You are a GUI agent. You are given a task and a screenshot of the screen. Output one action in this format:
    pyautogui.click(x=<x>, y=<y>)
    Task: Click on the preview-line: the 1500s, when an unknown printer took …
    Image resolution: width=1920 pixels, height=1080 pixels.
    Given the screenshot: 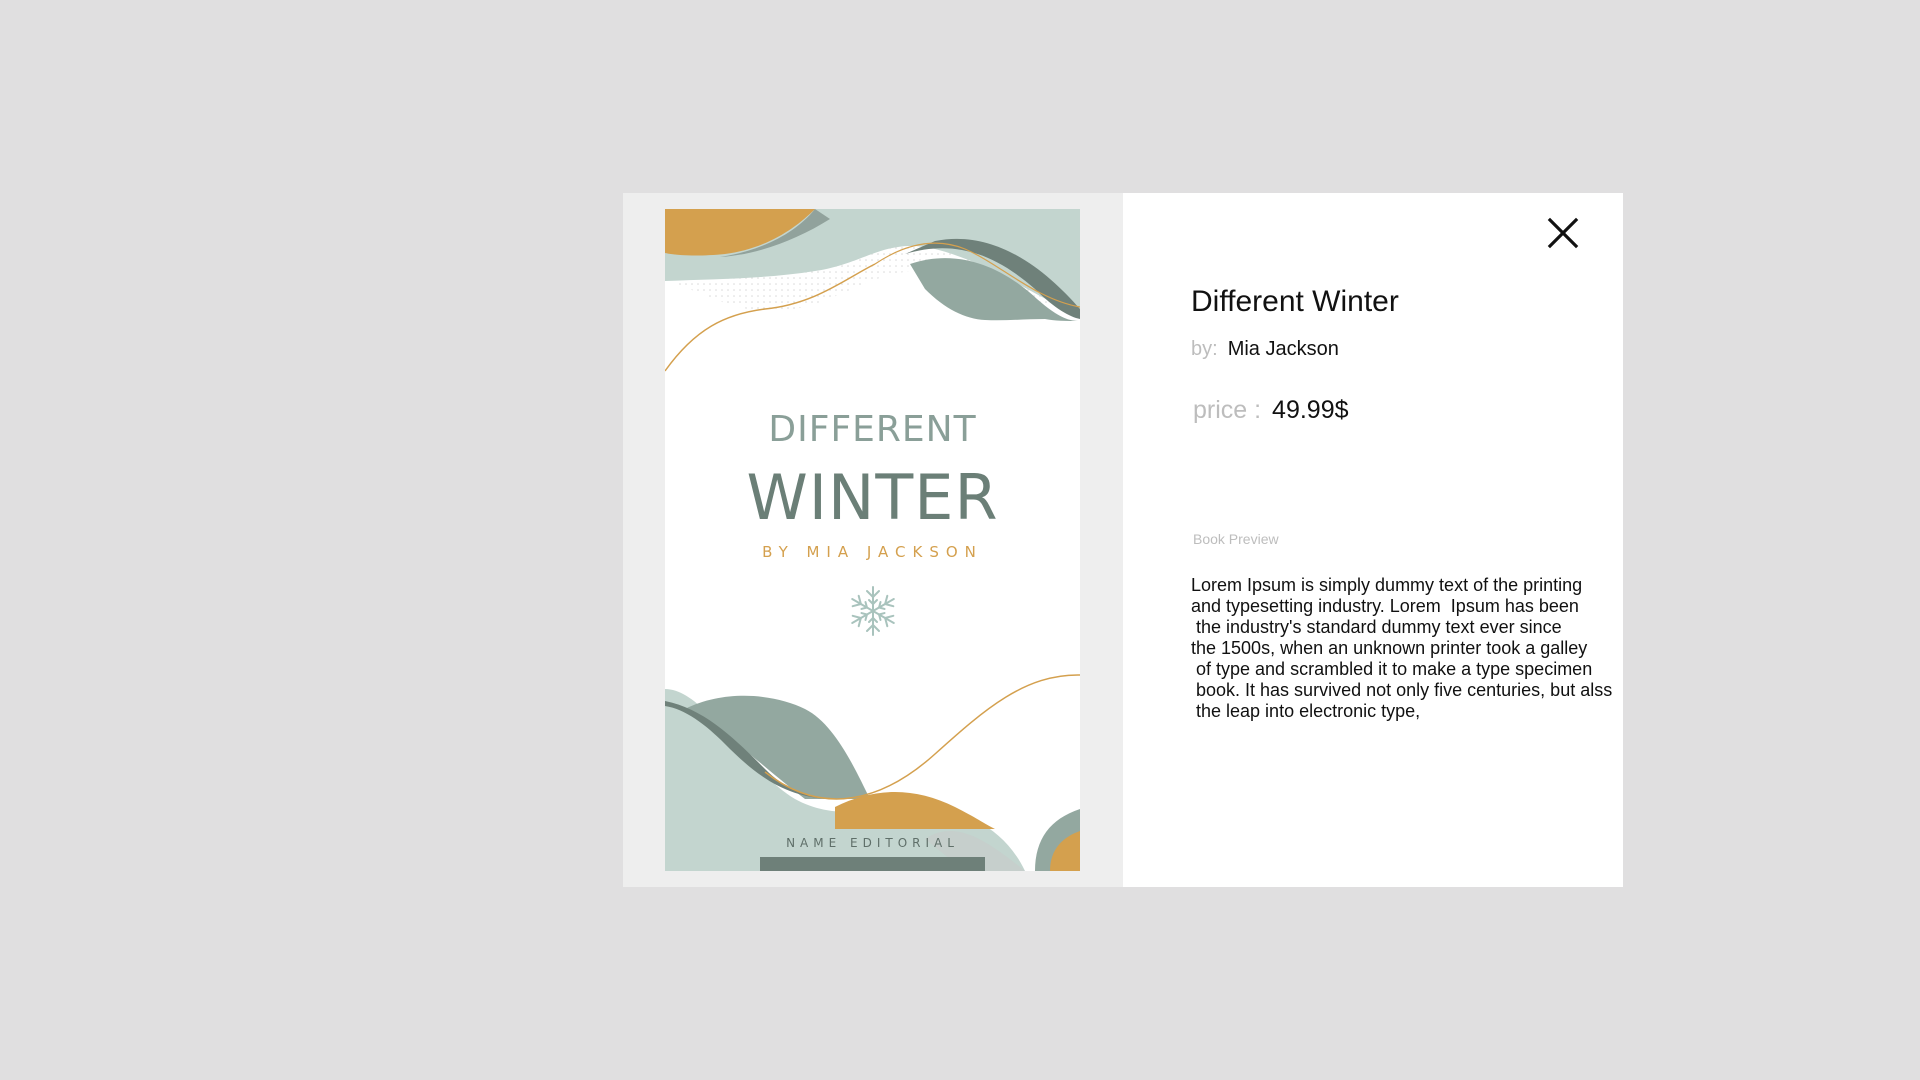 What is the action you would take?
    pyautogui.click(x=1389, y=648)
    